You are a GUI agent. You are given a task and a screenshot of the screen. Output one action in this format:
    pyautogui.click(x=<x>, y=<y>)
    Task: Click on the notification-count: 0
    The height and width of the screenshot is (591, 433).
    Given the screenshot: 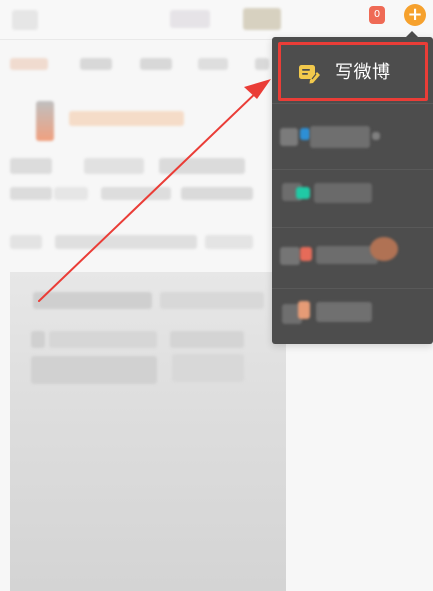 What is the action you would take?
    pyautogui.click(x=377, y=14)
    